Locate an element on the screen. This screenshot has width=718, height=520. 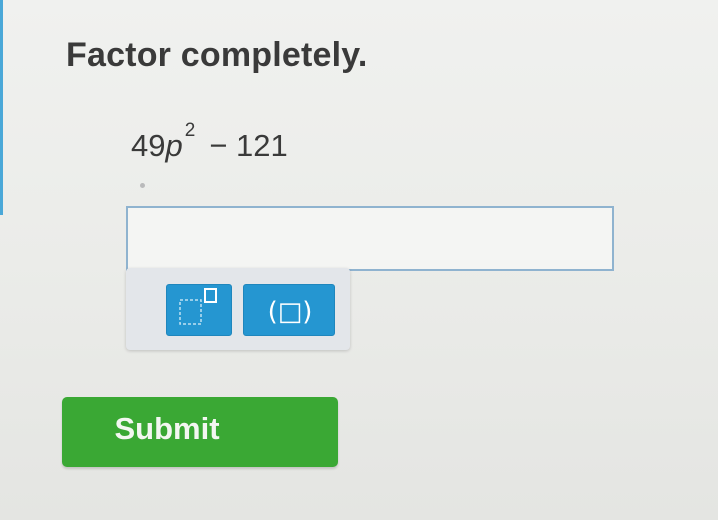
answer-input is located at coordinates (370, 238).